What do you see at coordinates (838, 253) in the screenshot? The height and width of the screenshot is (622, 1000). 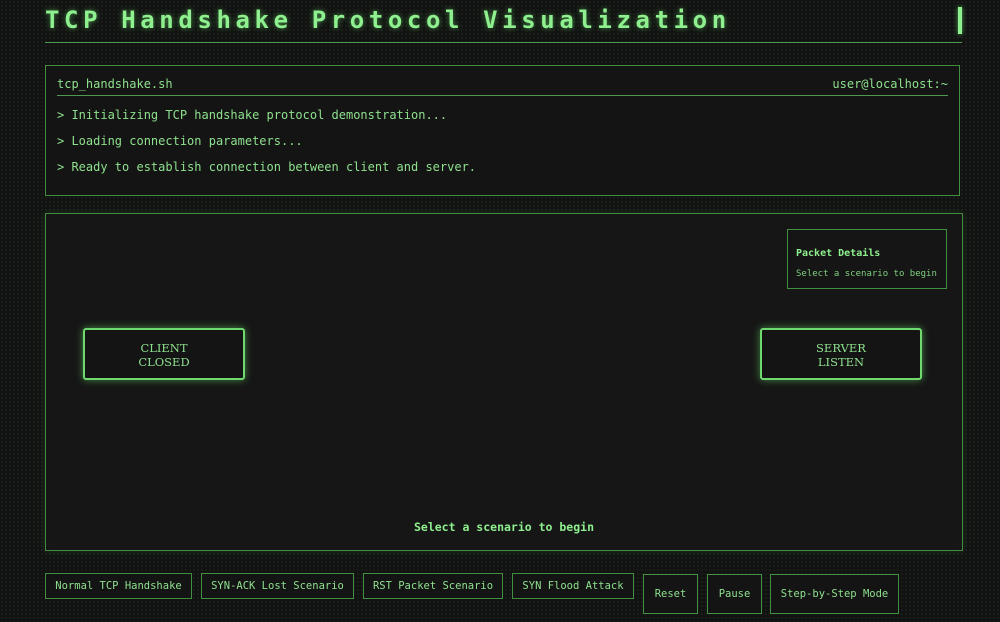 I see `packet-details-title: Packet Details` at bounding box center [838, 253].